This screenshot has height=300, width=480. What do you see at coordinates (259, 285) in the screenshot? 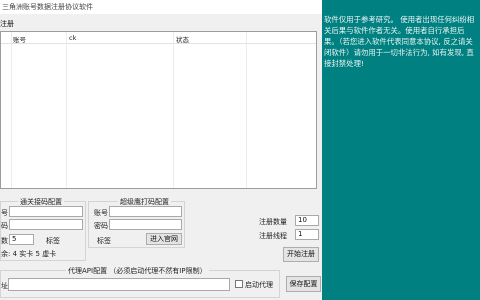
I see `enable-proxy-label: 启动代理` at bounding box center [259, 285].